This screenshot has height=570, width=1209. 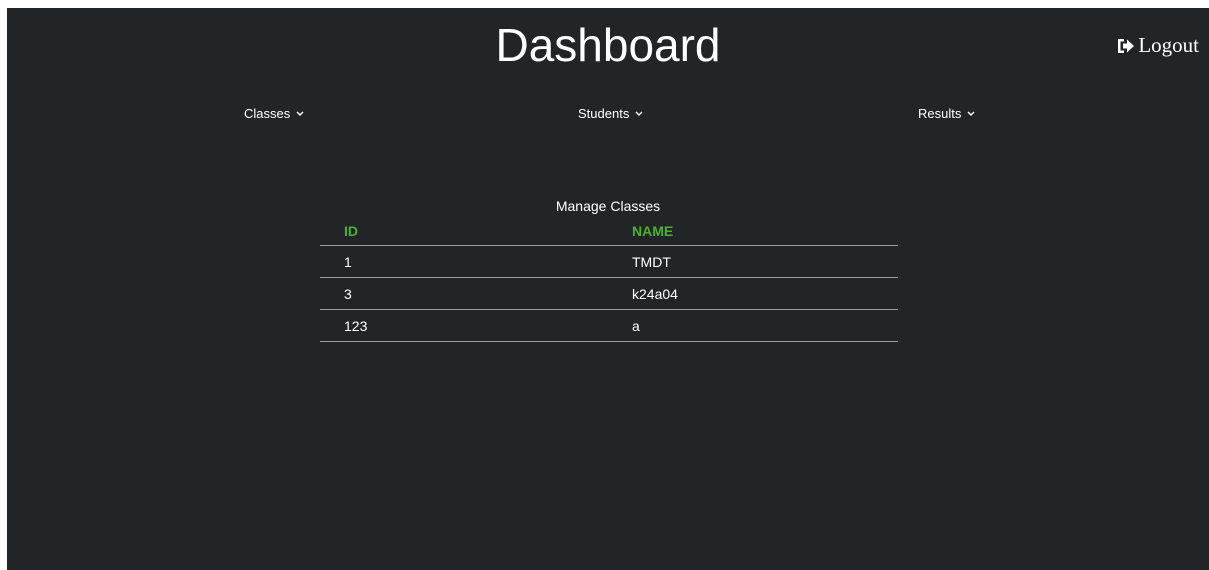 What do you see at coordinates (940, 113) in the screenshot?
I see `nav-results-label: Results` at bounding box center [940, 113].